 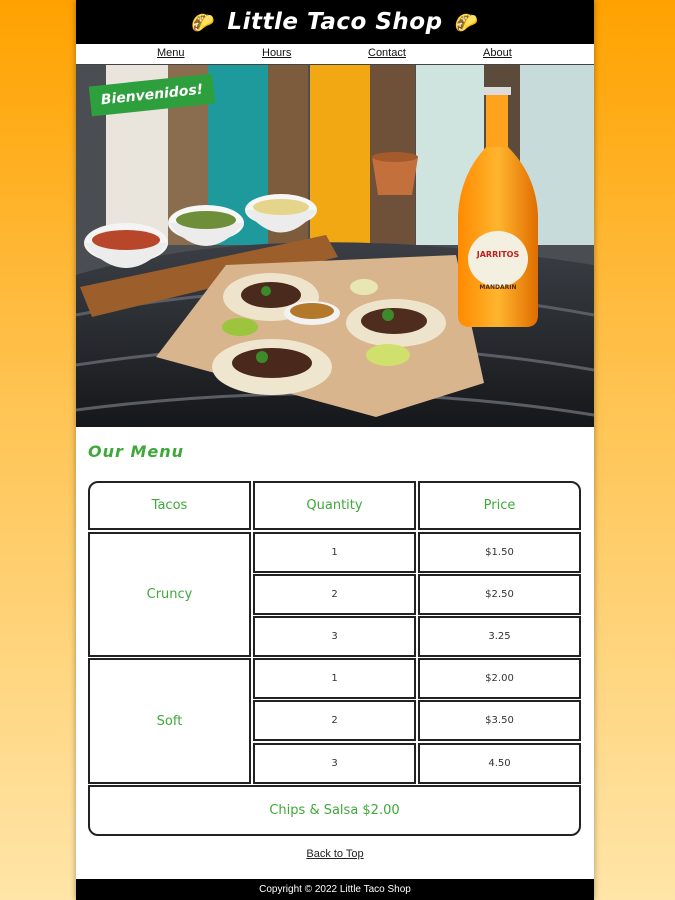 What do you see at coordinates (497, 53) in the screenshot?
I see `nav-link-about: About` at bounding box center [497, 53].